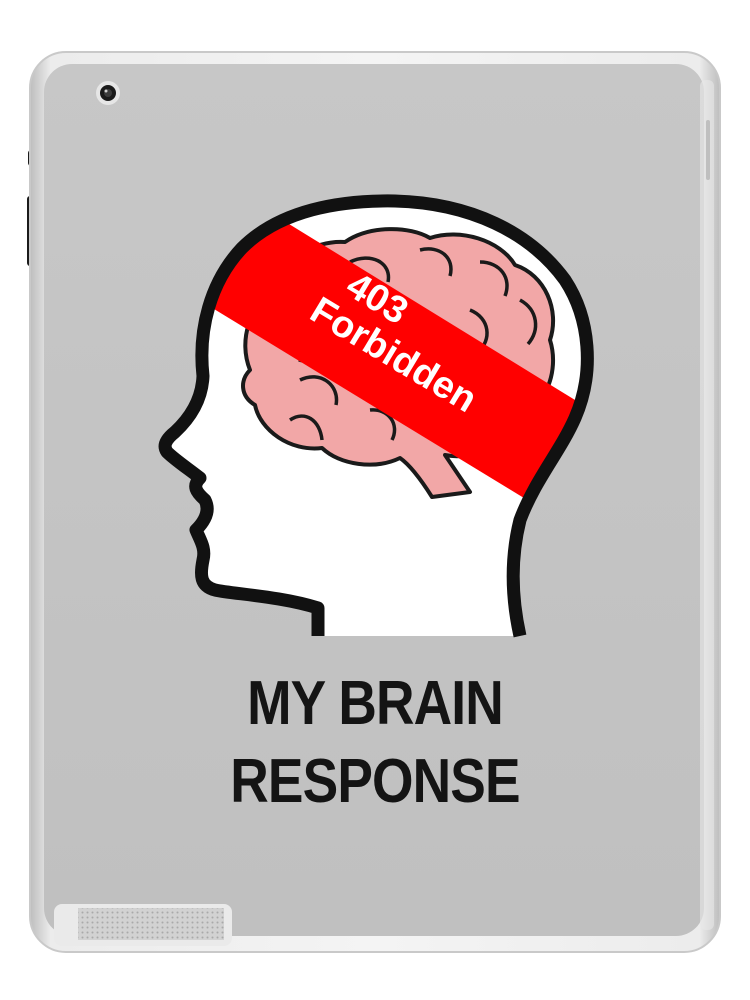  I want to click on camera-icon, so click(108, 93).